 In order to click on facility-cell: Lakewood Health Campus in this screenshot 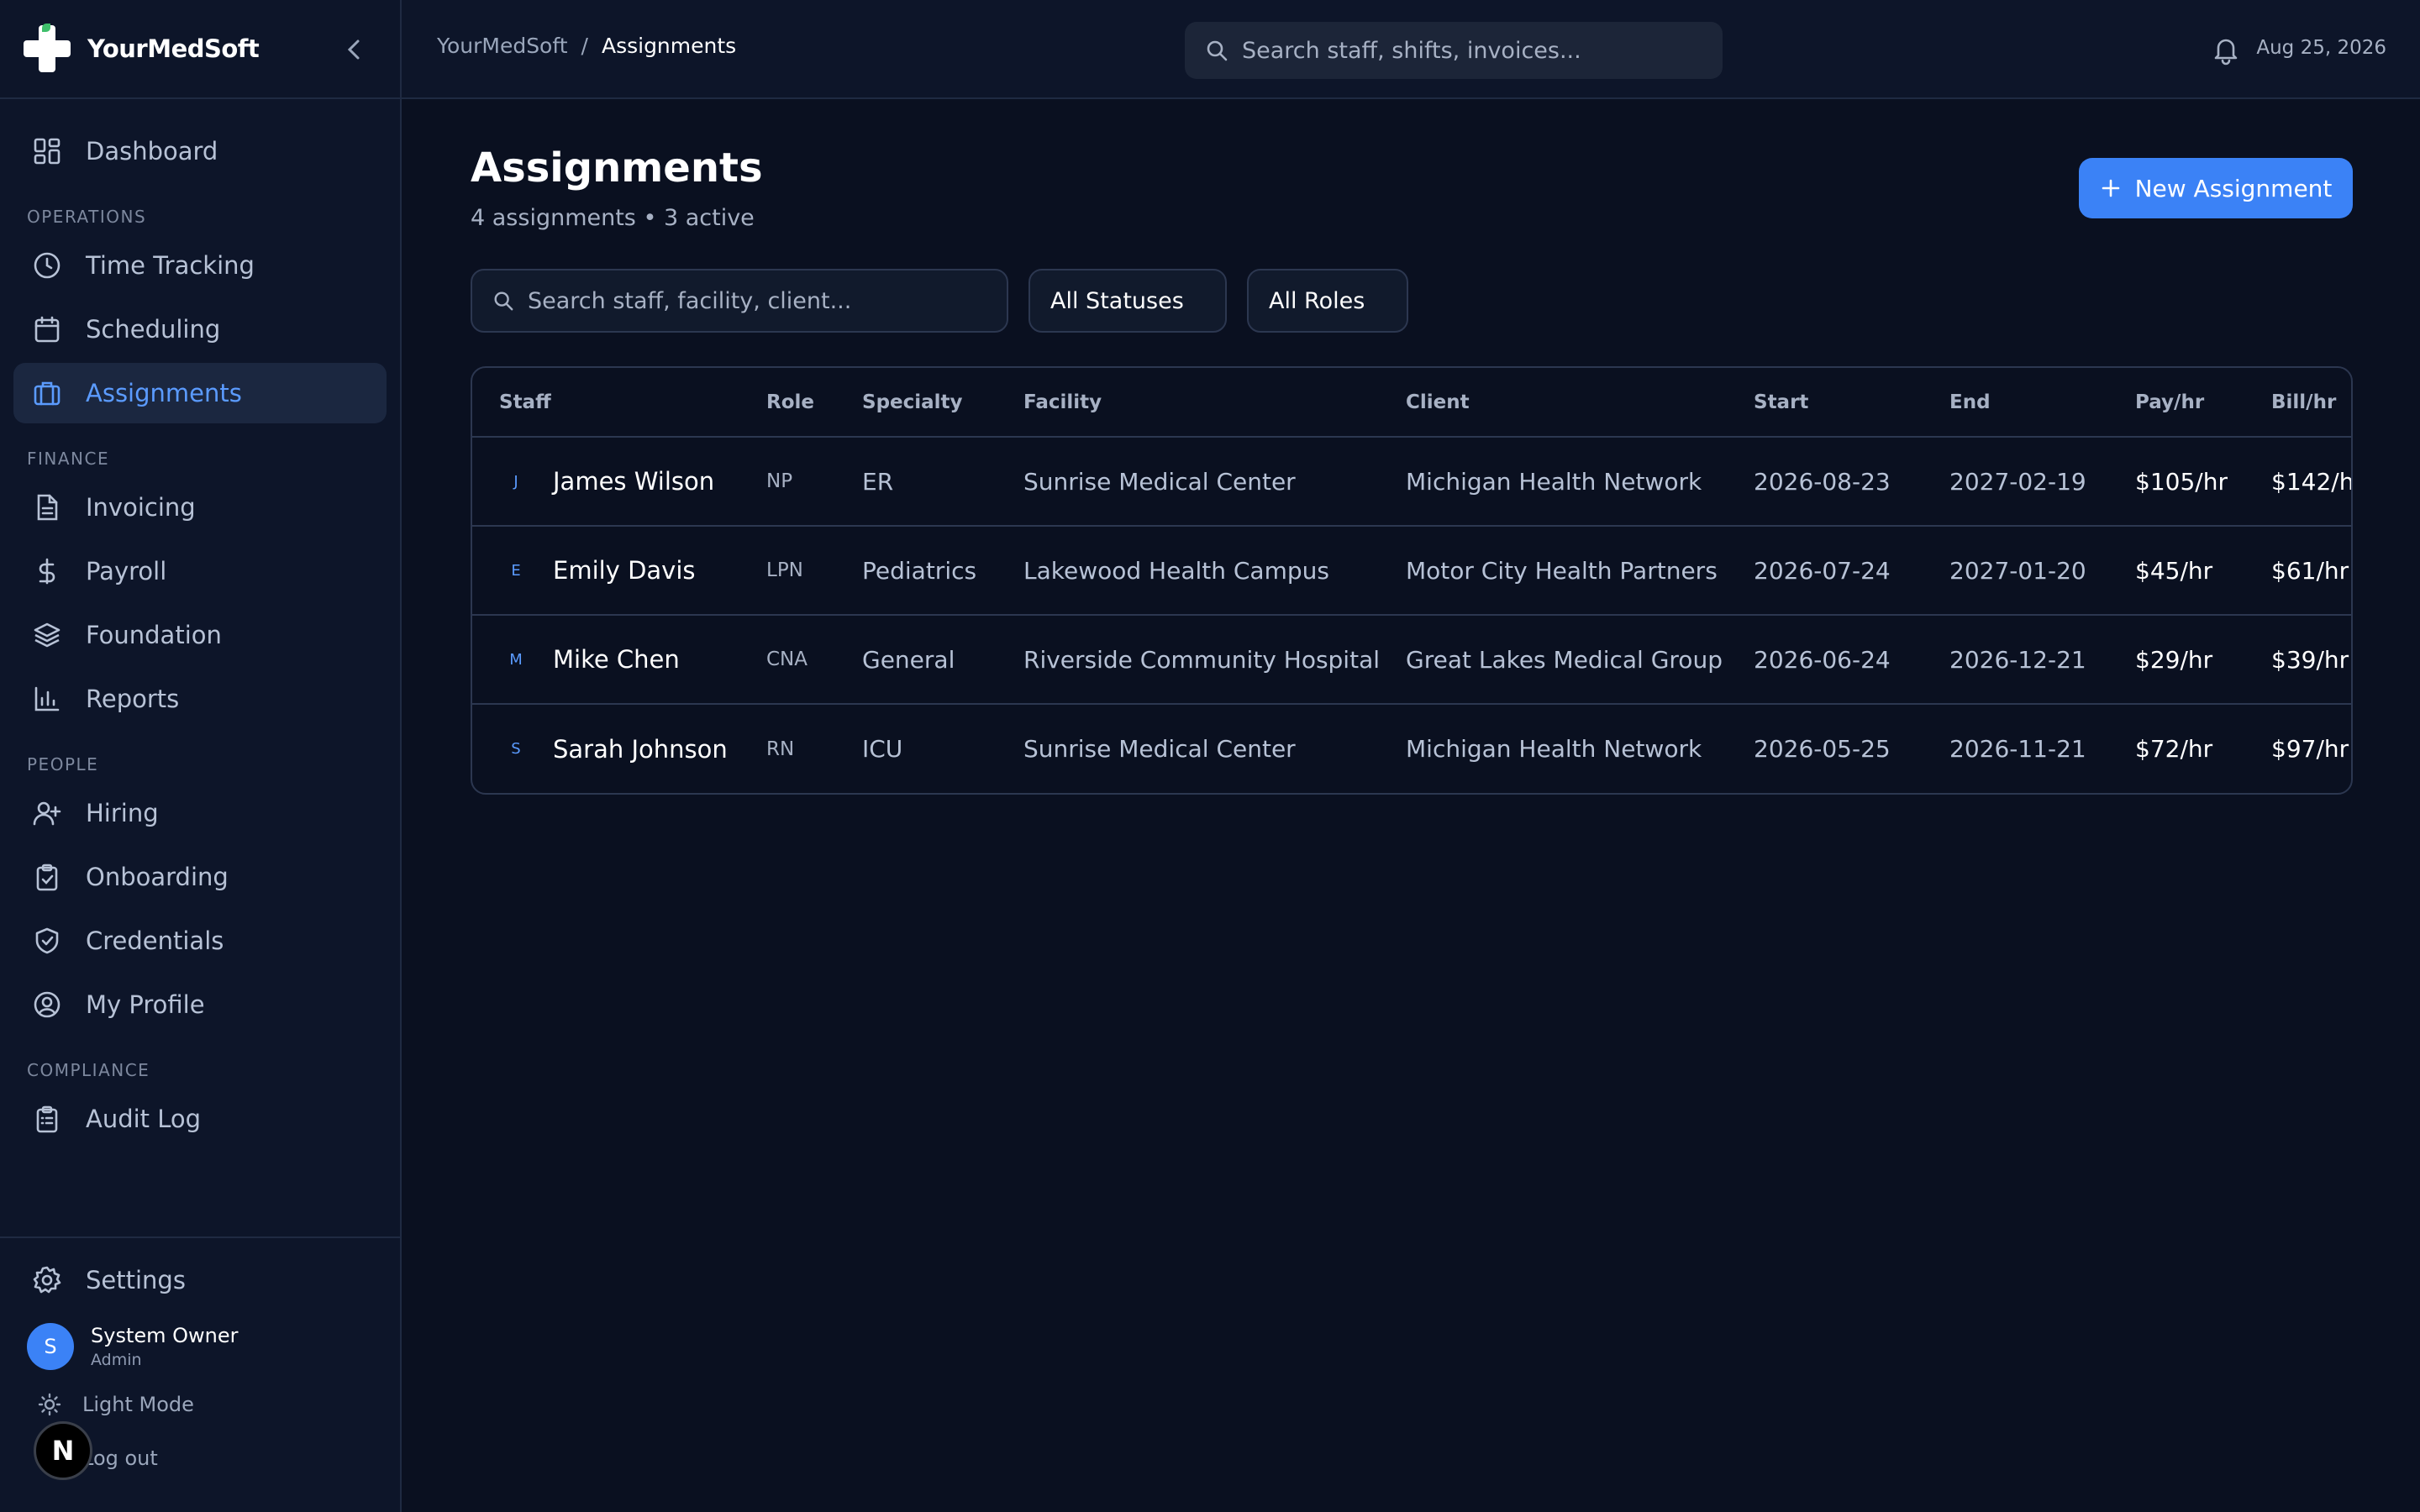, I will do `click(1214, 571)`.